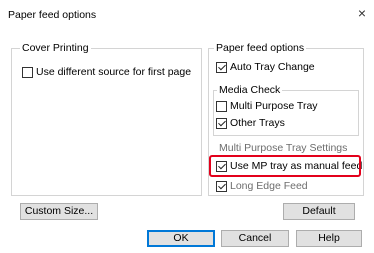 Image resolution: width=374 pixels, height=253 pixels. Describe the element at coordinates (55, 48) in the screenshot. I see `cover-printing-label: Cover Printing` at that location.